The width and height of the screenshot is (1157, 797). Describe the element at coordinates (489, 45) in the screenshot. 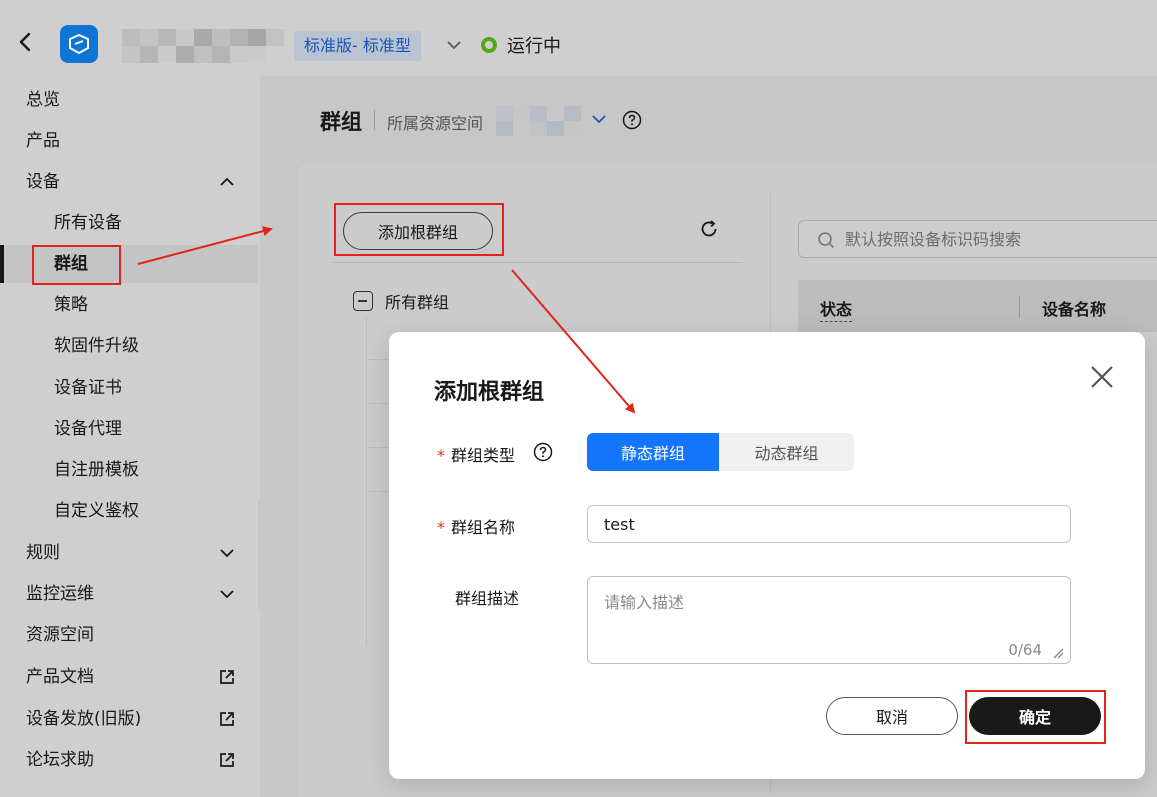

I see `status-dot-icon` at that location.